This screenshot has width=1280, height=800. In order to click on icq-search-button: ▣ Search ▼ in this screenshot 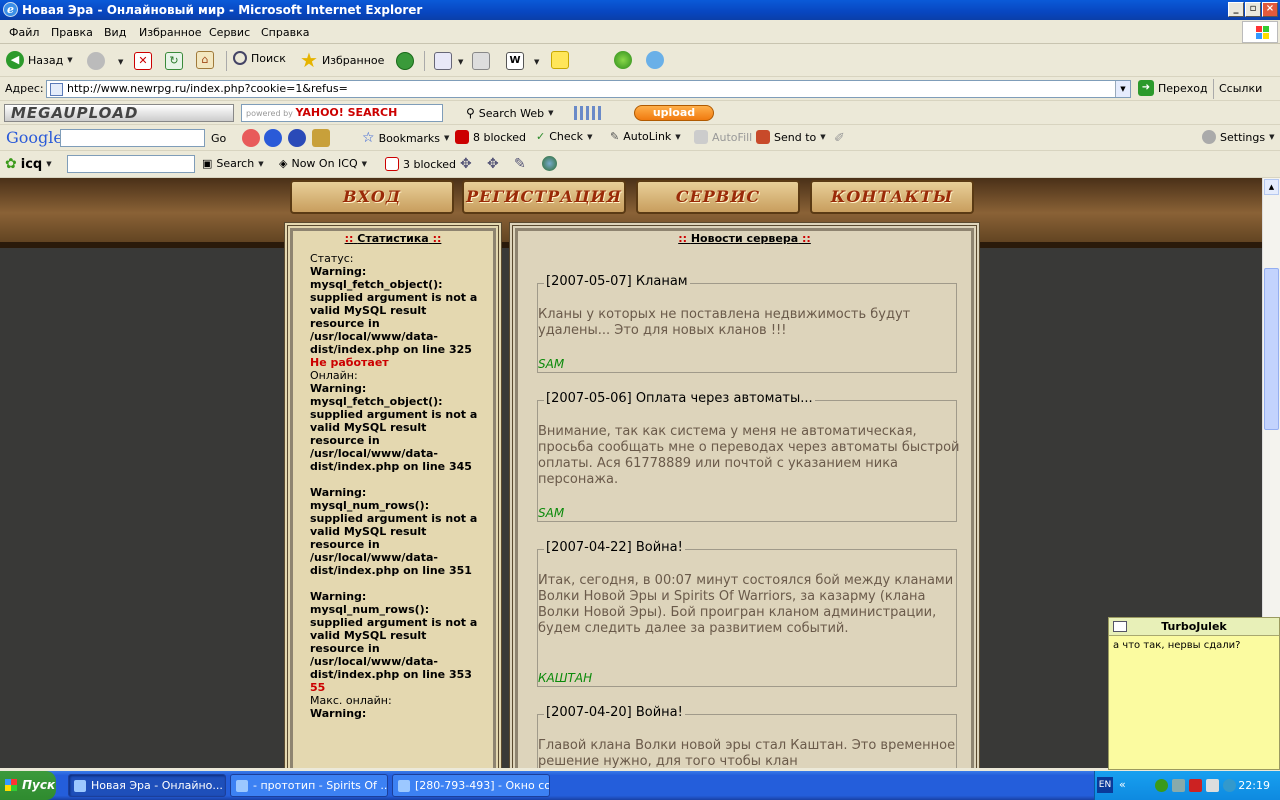, I will do `click(233, 163)`.